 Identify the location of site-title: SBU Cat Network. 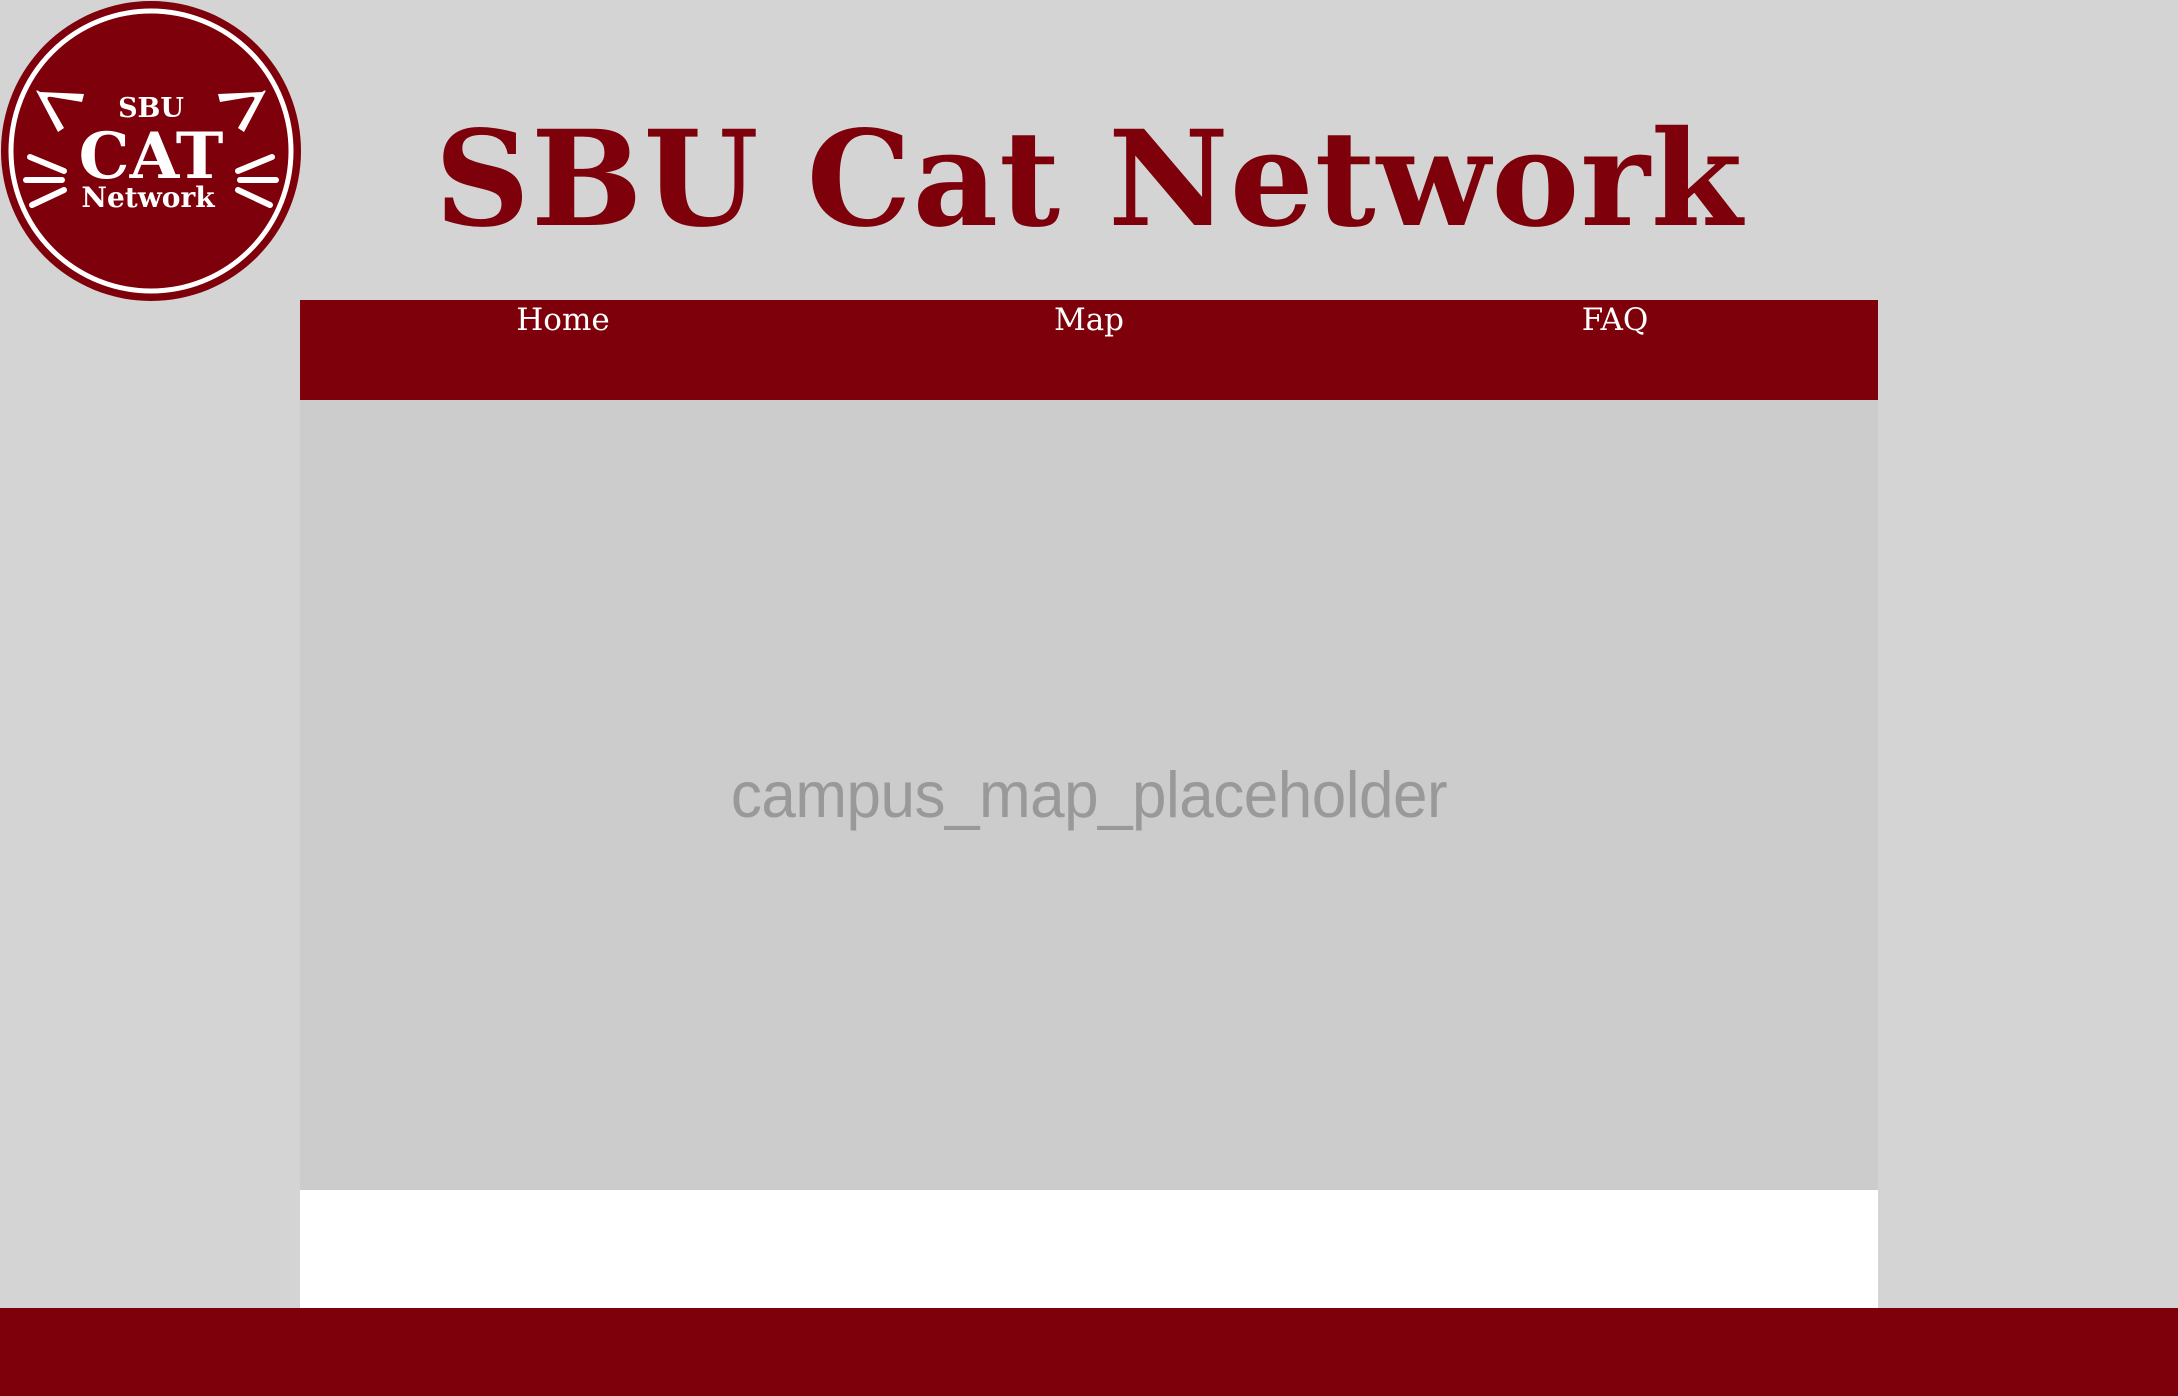
(1089, 179).